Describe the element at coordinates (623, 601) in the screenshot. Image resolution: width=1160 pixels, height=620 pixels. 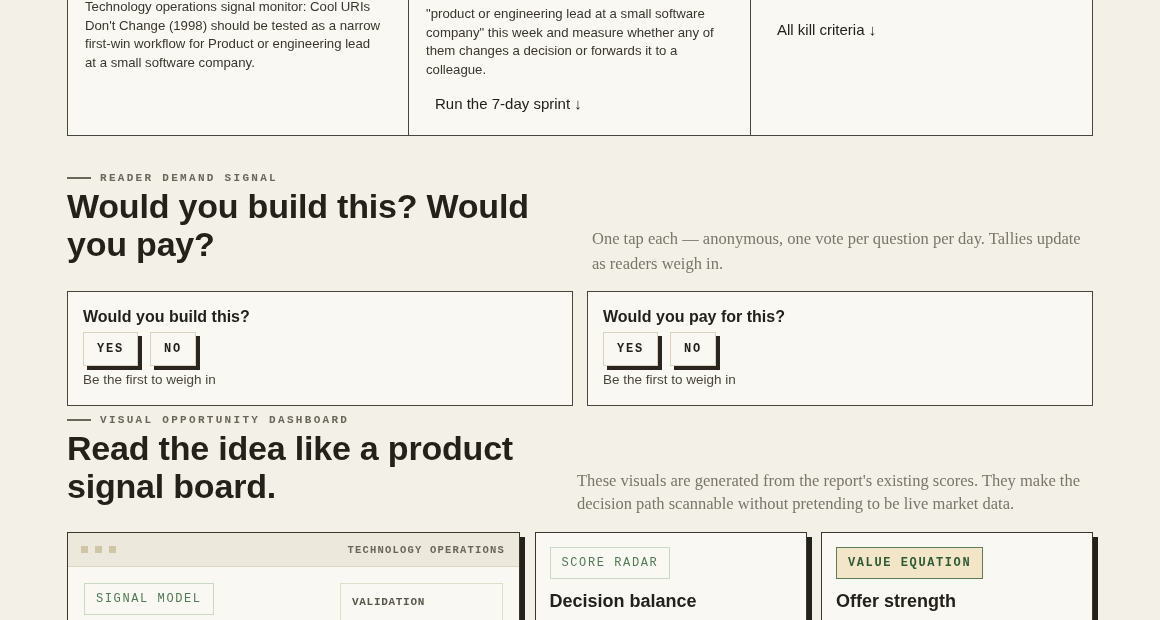
I see `panel-title: Decision balance` at that location.